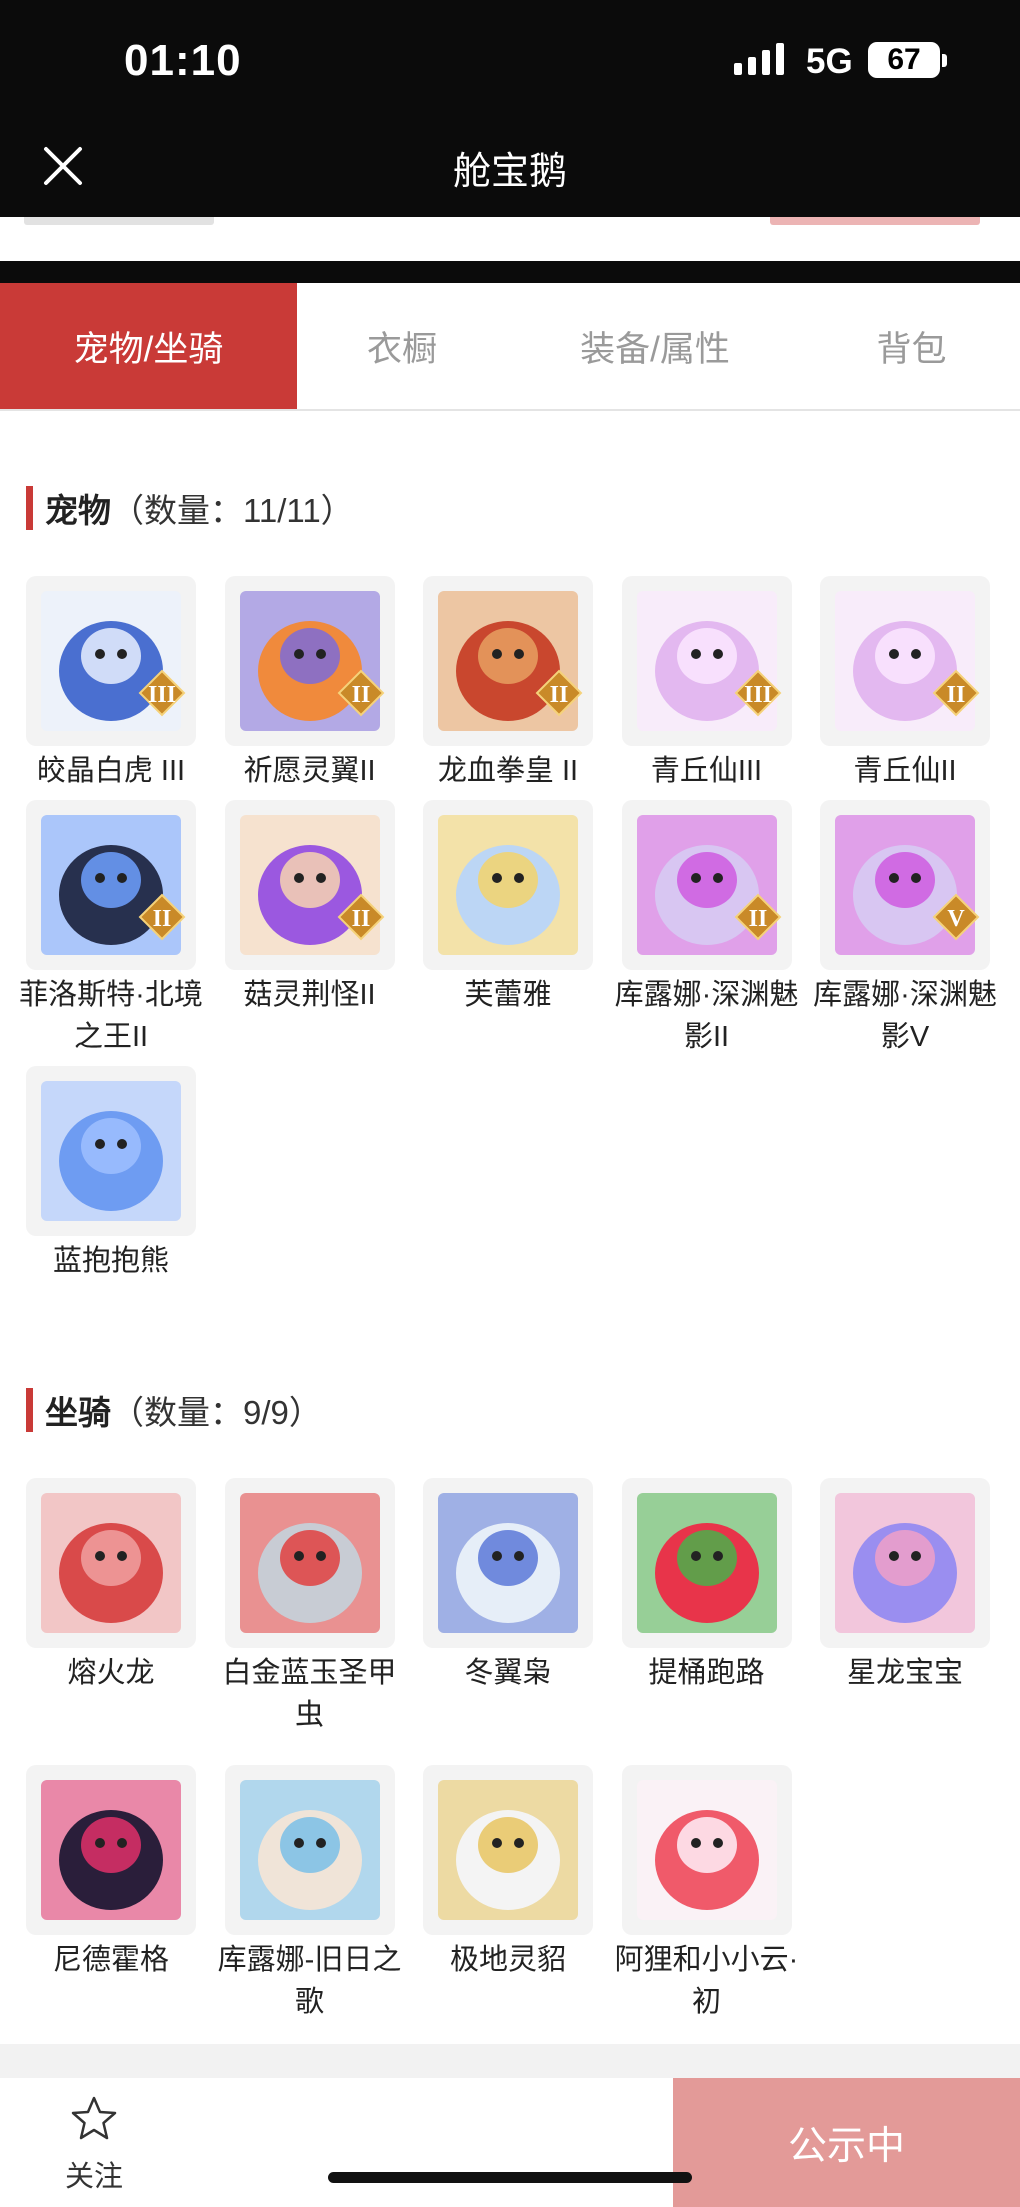 The height and width of the screenshot is (2207, 1020). I want to click on mounts-item: 极地灵貂, so click(508, 1894).